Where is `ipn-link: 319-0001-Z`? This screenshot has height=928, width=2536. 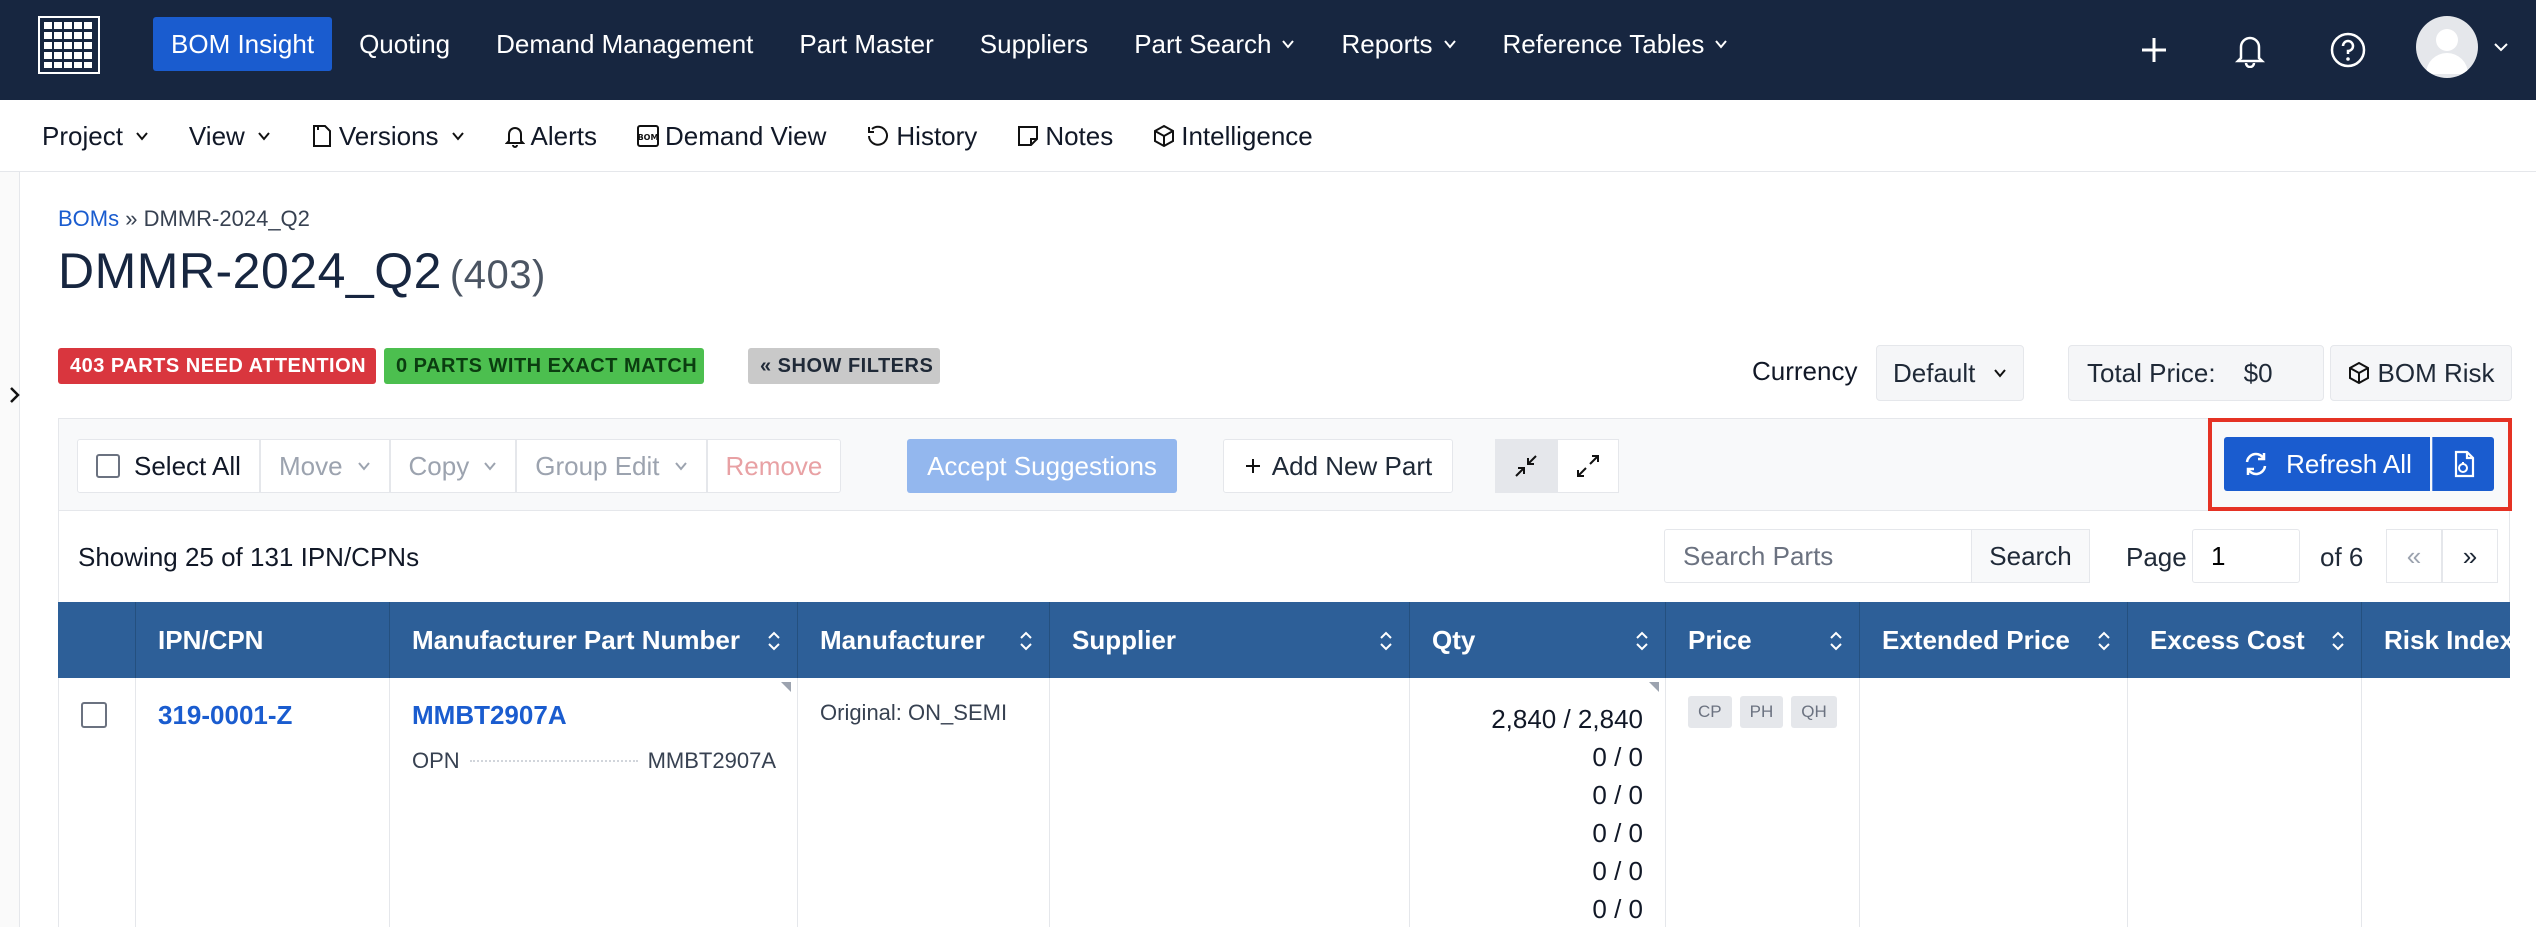 ipn-link: 319-0001-Z is located at coordinates (225, 715).